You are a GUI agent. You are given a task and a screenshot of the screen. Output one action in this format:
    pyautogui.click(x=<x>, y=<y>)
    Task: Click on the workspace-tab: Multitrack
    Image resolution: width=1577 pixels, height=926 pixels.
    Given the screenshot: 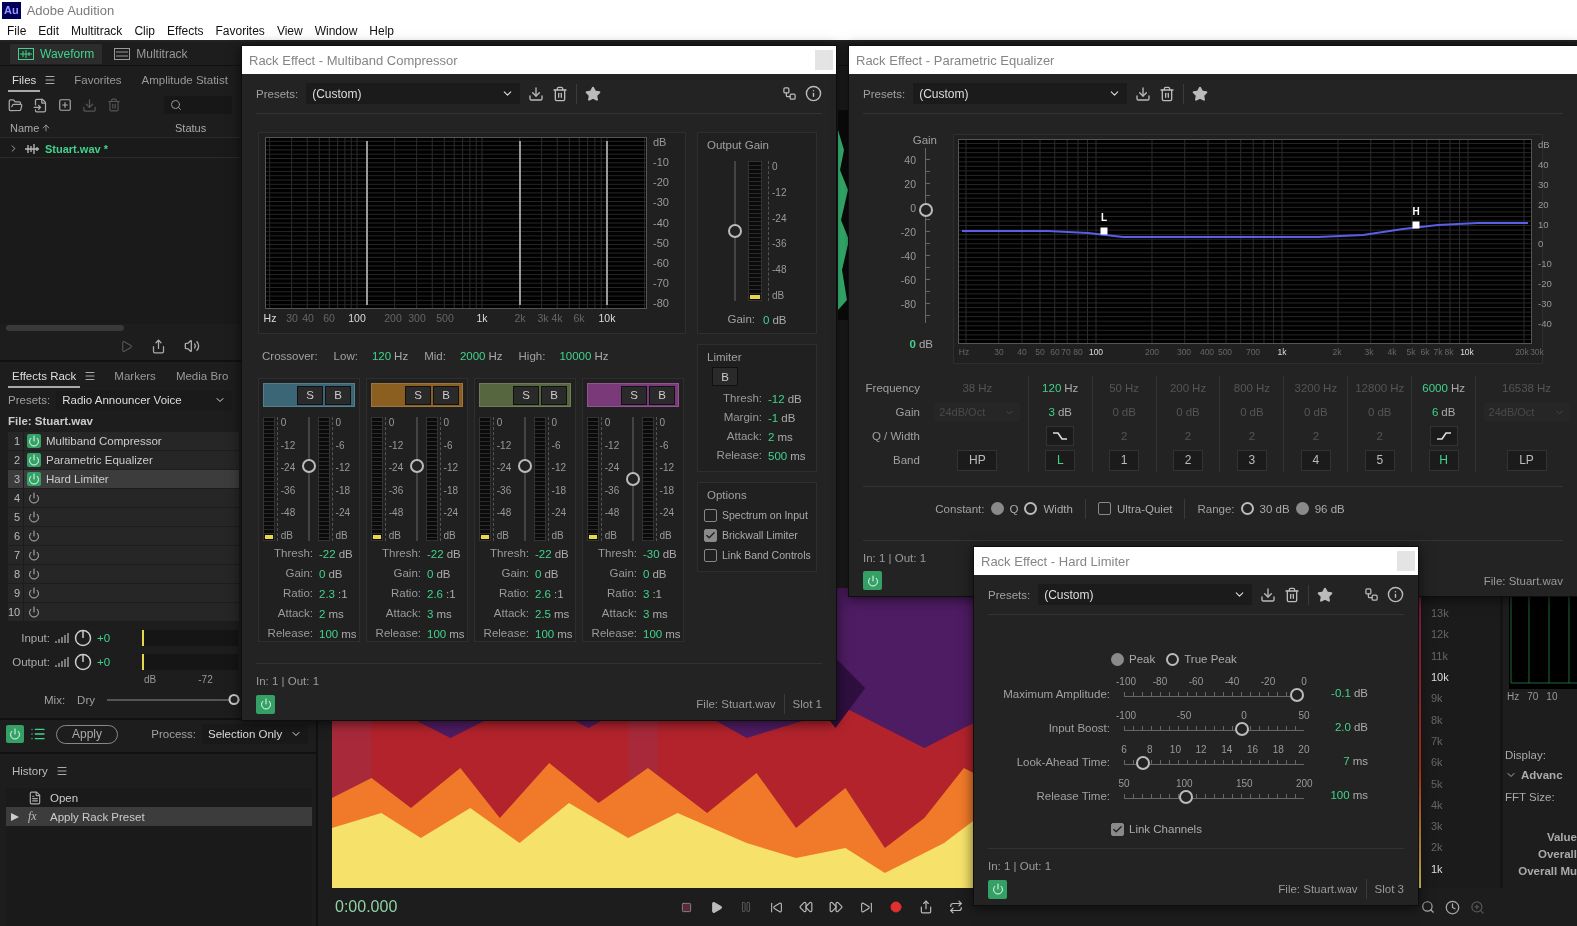 What is the action you would take?
    pyautogui.click(x=151, y=53)
    